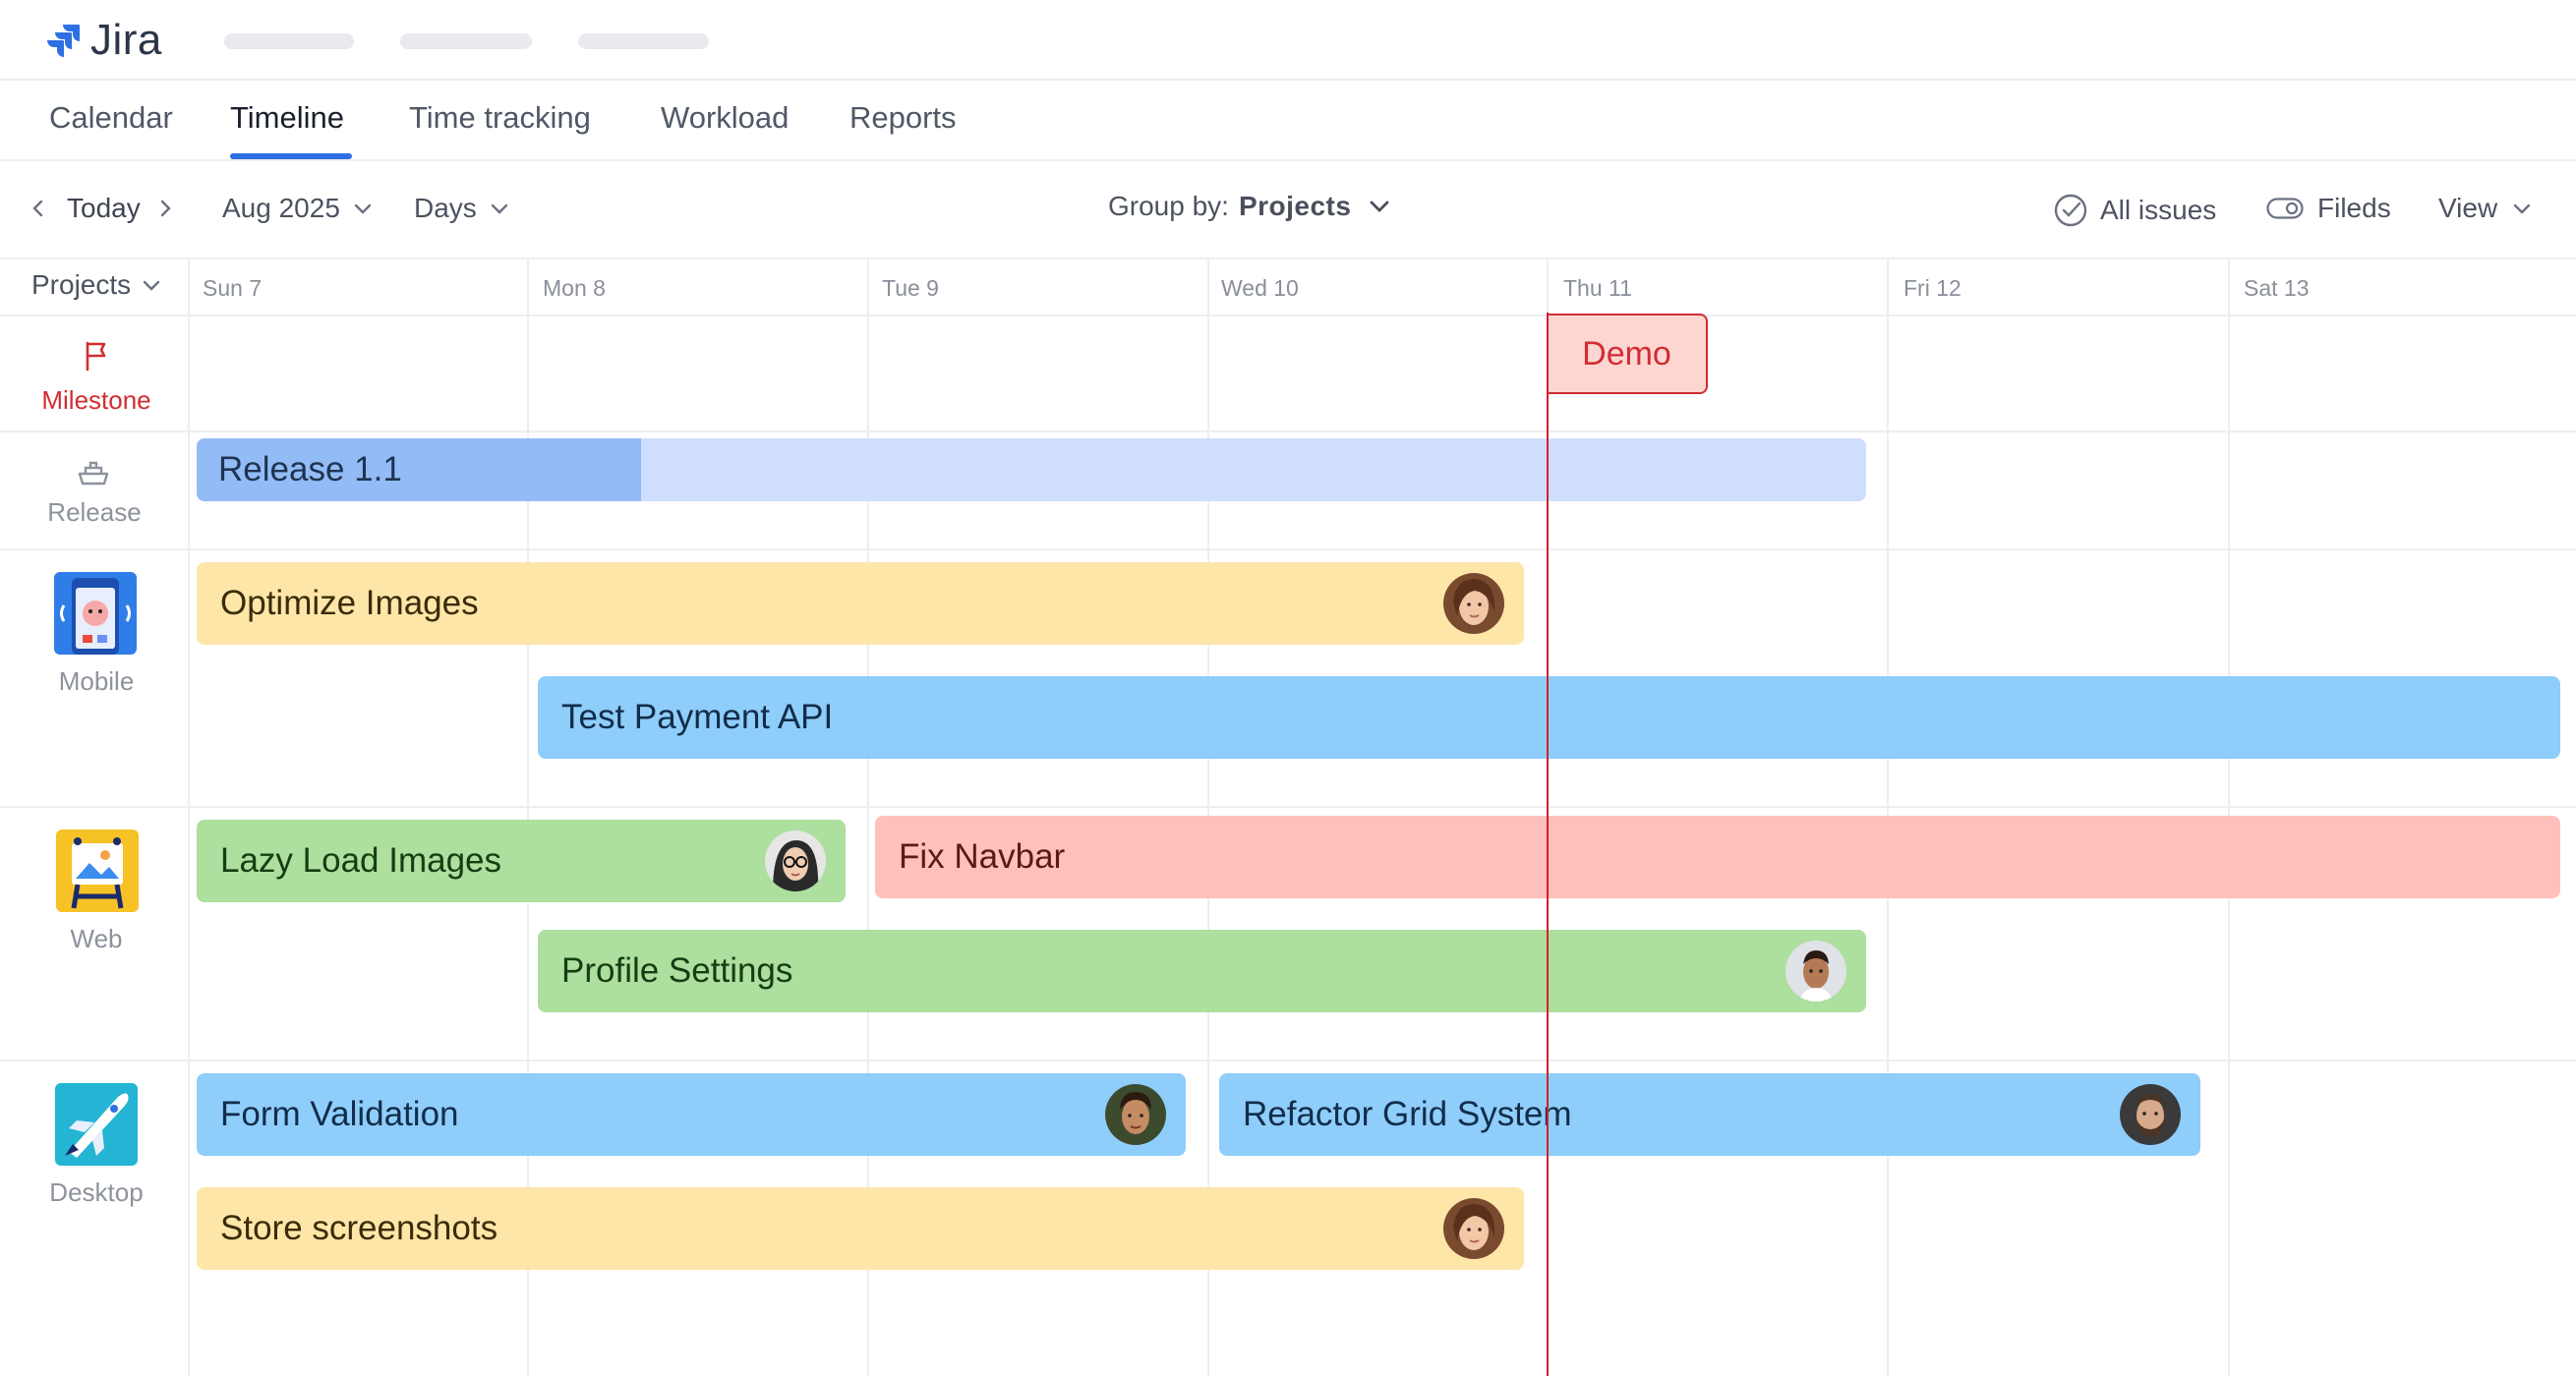 This screenshot has height=1376, width=2576. What do you see at coordinates (310, 469) in the screenshot?
I see `release-label: Release 1.1` at bounding box center [310, 469].